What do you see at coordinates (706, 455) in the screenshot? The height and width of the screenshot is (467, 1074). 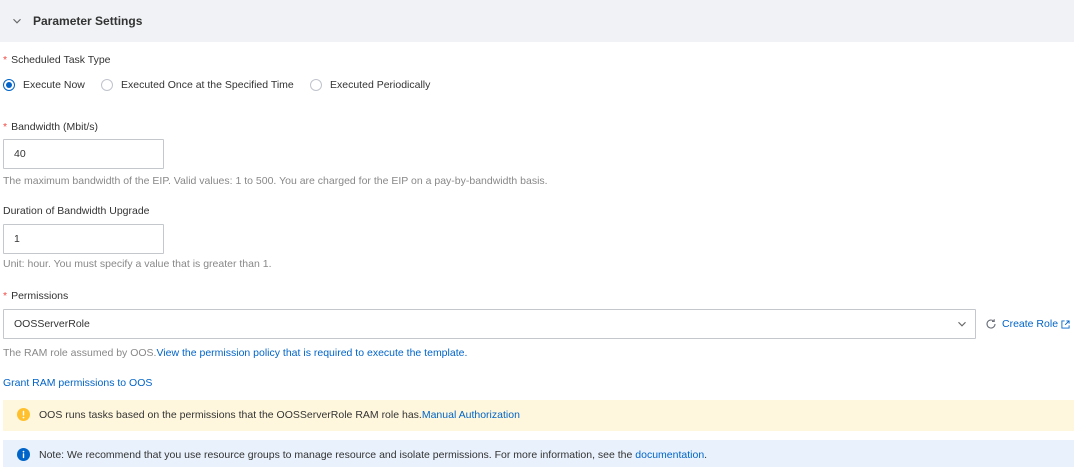 I see `info-message-suffix: .` at bounding box center [706, 455].